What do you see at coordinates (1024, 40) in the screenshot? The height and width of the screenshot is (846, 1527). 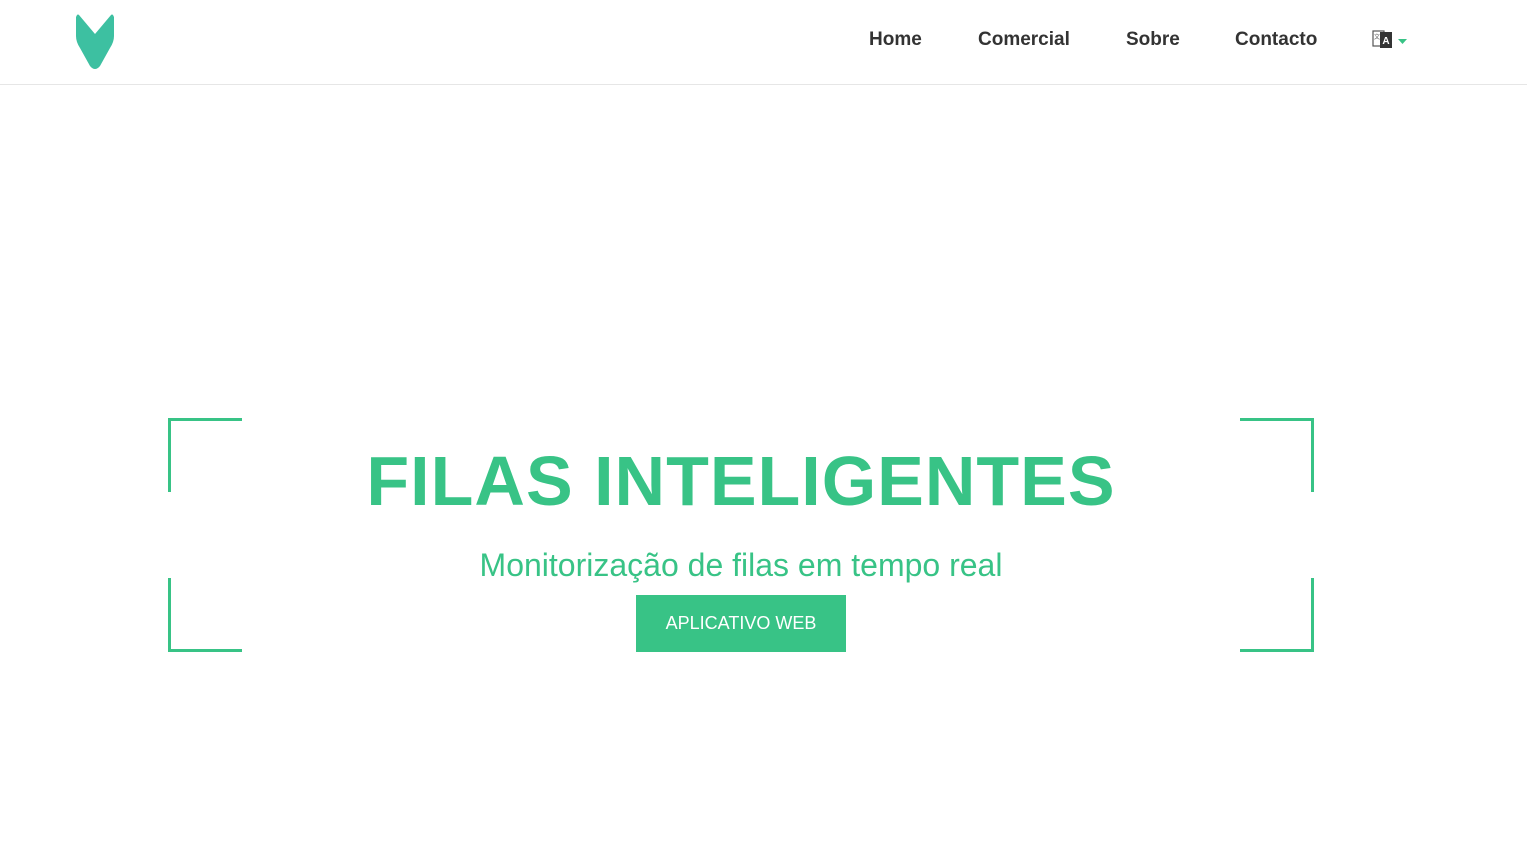 I see `nav-comercial-link: Comercial` at bounding box center [1024, 40].